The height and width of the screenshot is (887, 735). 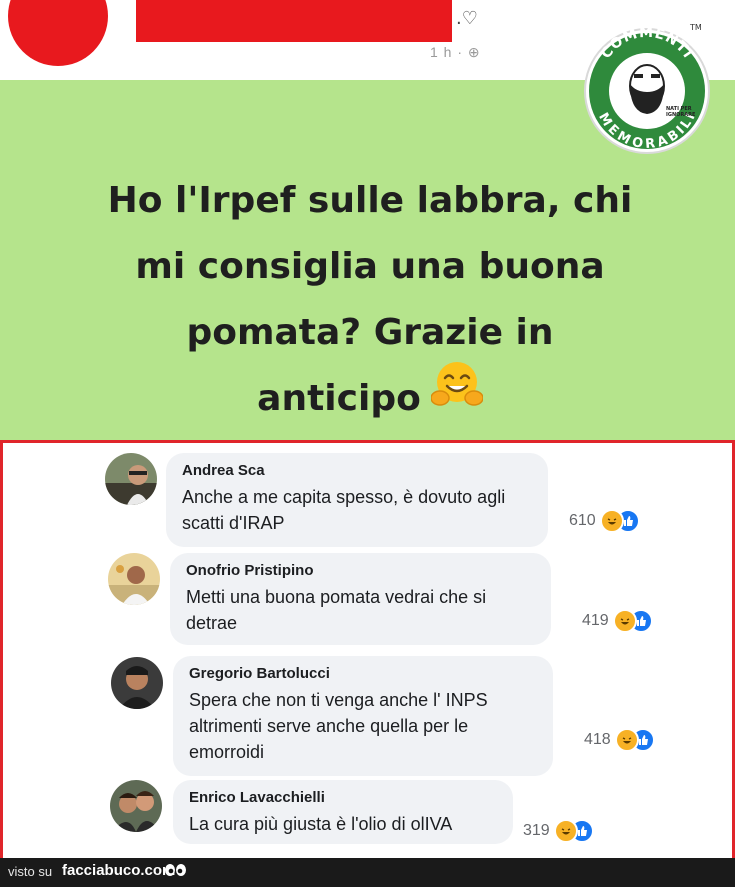 I want to click on reaction-summary: 419, so click(x=617, y=621).